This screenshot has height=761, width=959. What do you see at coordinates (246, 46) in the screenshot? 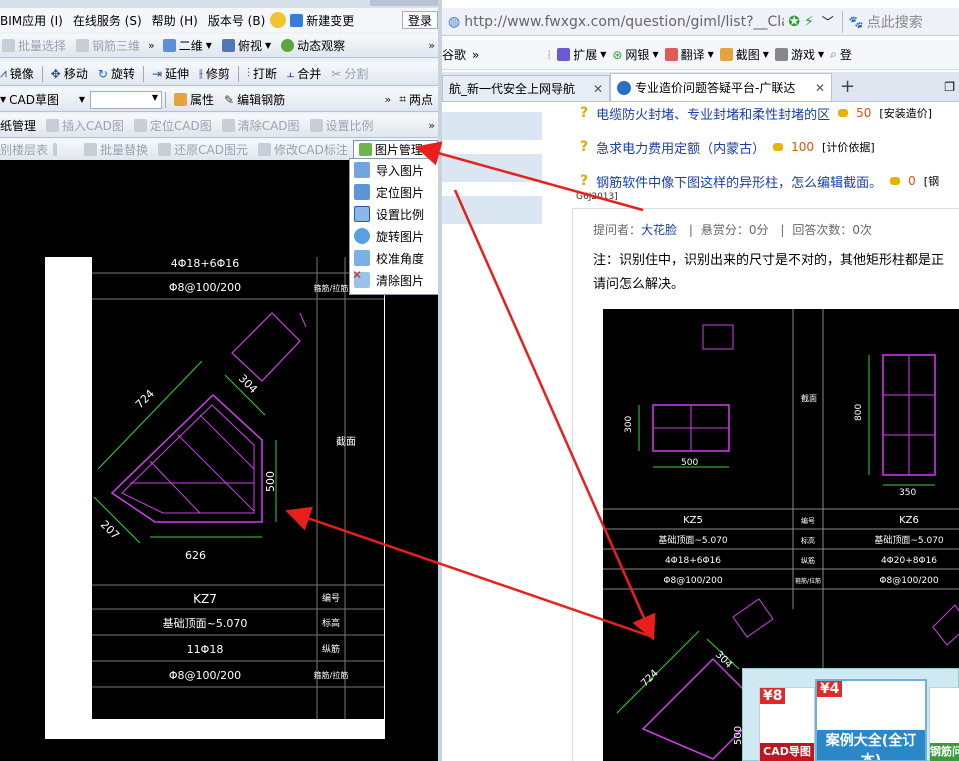
I see `top-view-dropdown: 俯视 ▼` at bounding box center [246, 46].